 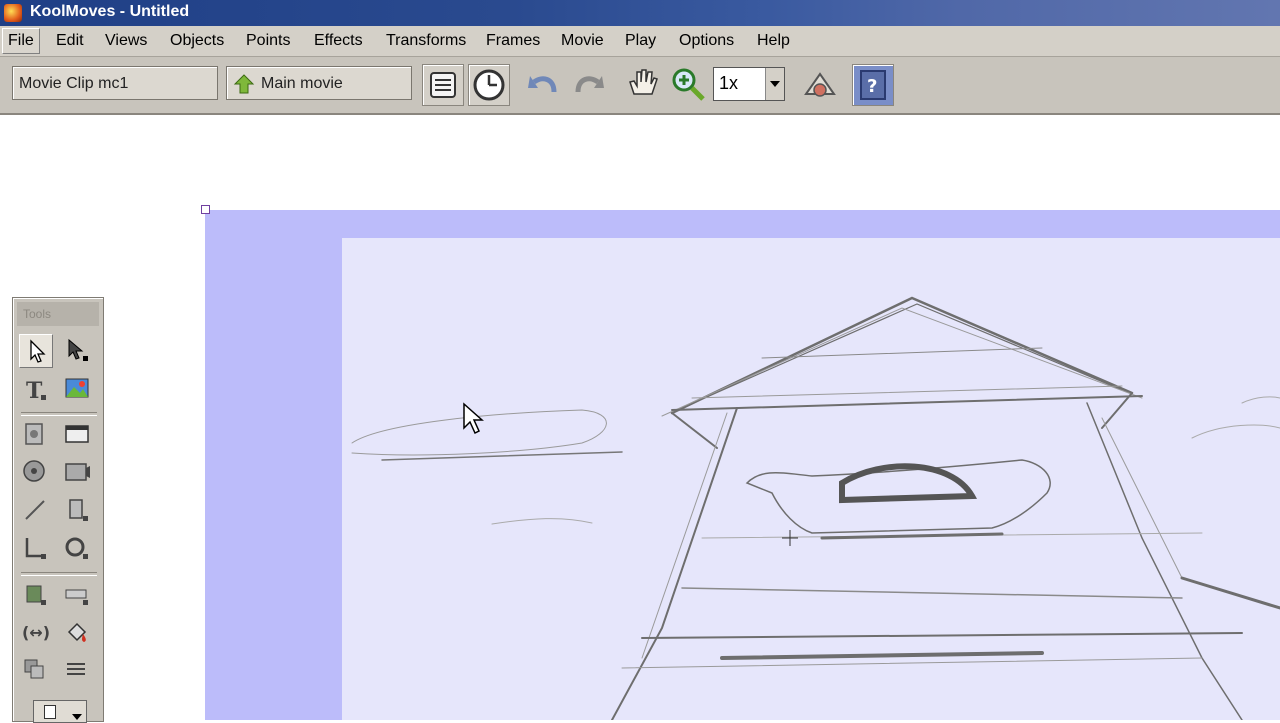 I want to click on preview-button, so click(x=820, y=84).